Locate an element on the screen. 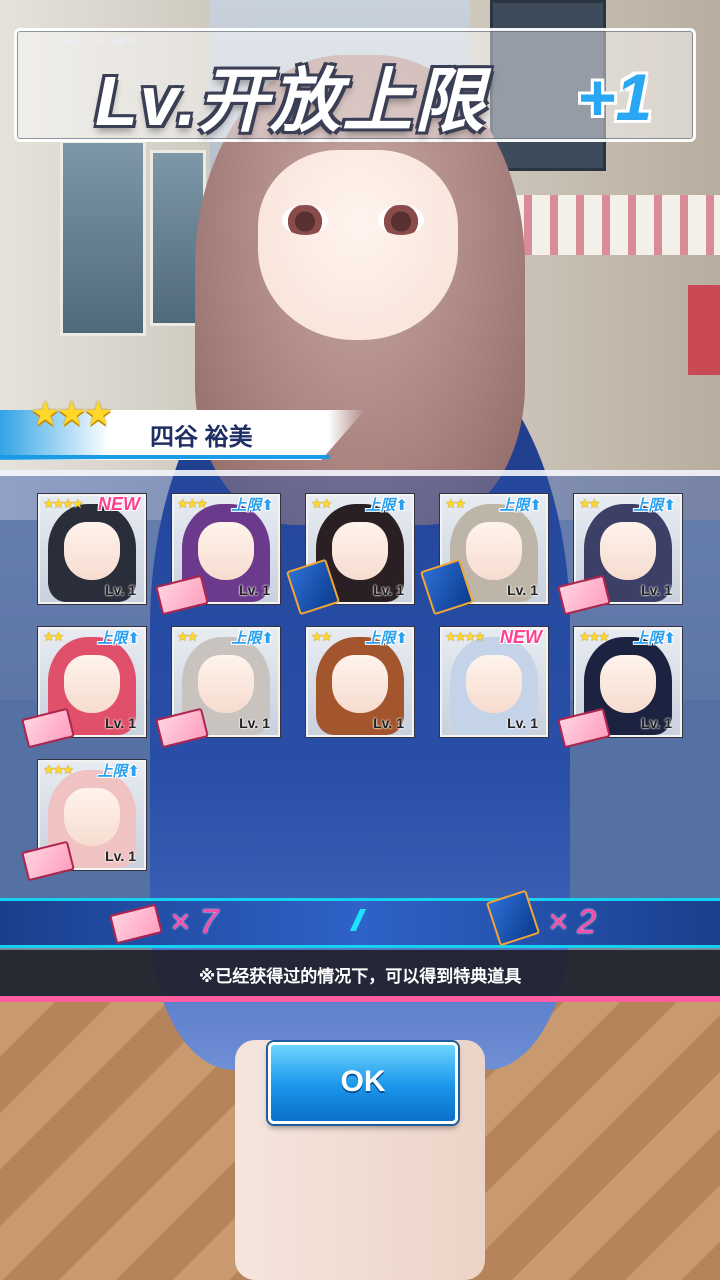 The height and width of the screenshot is (1280, 720). character-eye-right is located at coordinates (401, 220).